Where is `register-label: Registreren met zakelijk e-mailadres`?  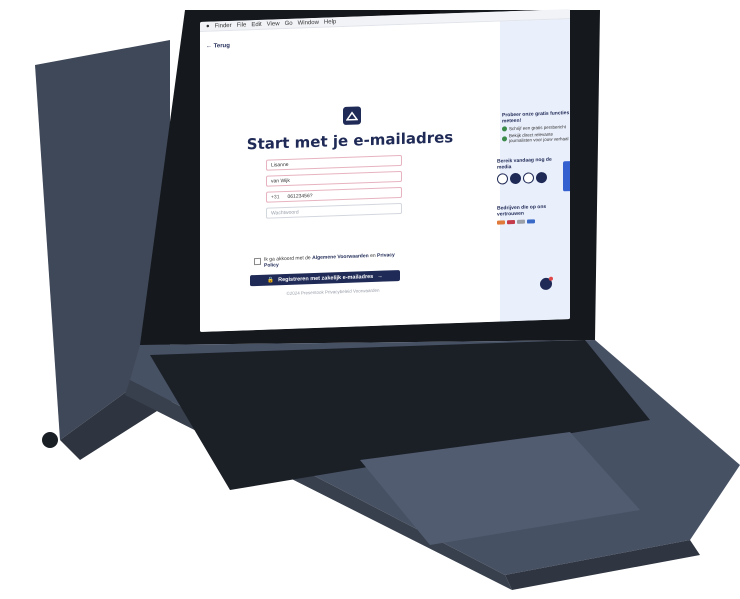 register-label: Registreren met zakelijk e-mailadres is located at coordinates (326, 278).